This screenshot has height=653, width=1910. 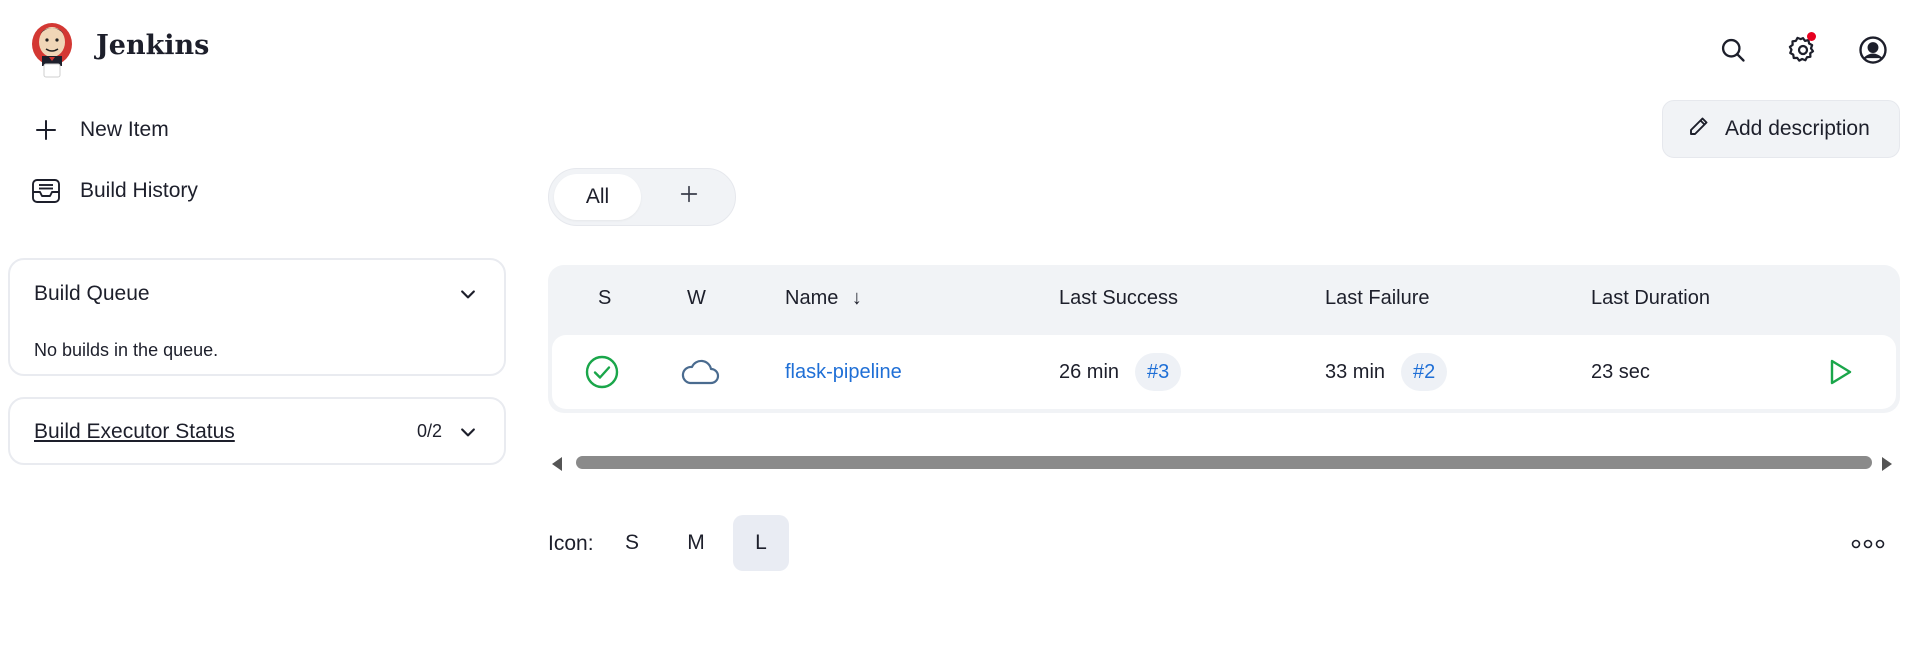 What do you see at coordinates (257, 317) in the screenshot?
I see `build-queue-card: Build Queue No builds in the queue.` at bounding box center [257, 317].